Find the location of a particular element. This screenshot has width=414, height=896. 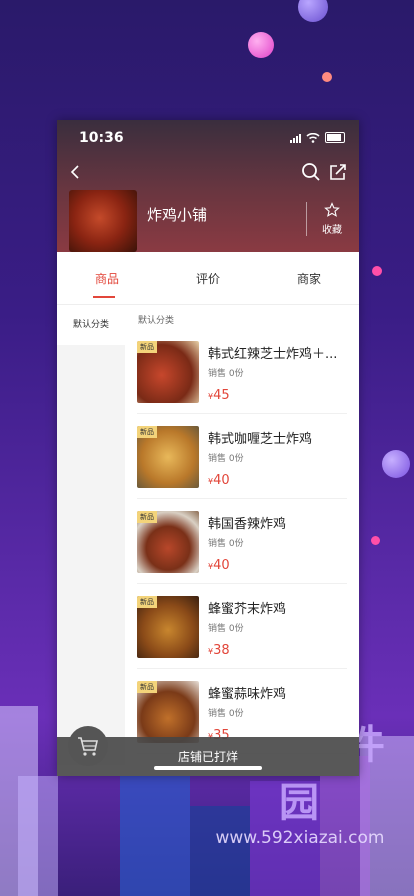

product-price: ¥45 is located at coordinates (219, 395).